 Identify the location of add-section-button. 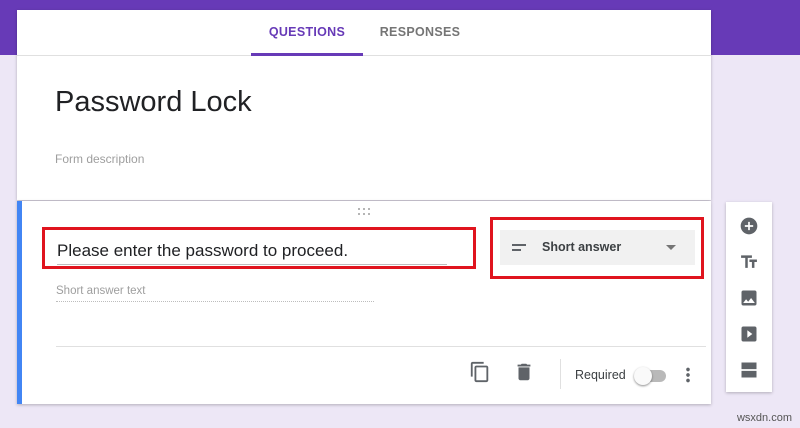
(749, 370).